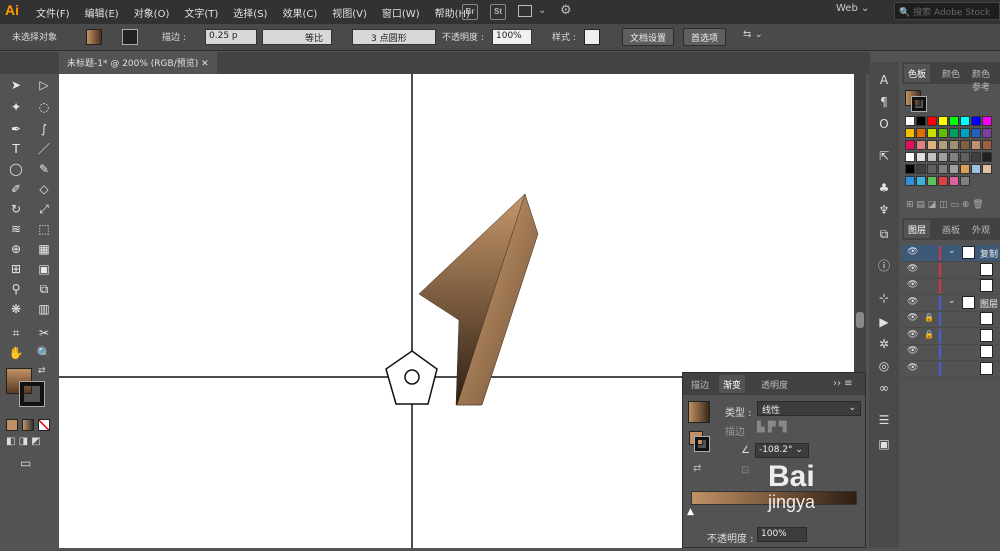 The image size is (1000, 551). Describe the element at coordinates (44, 249) in the screenshot. I see `perspective-grid-tool-icon: ▦` at that location.